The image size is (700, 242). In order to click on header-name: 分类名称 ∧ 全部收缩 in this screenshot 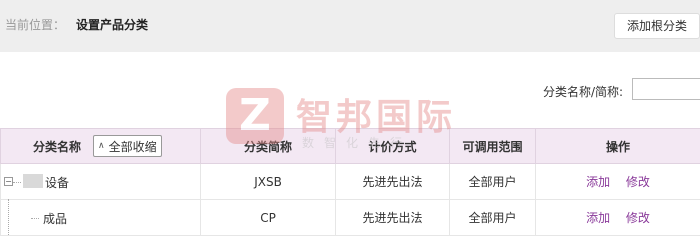, I will do `click(100, 146)`.